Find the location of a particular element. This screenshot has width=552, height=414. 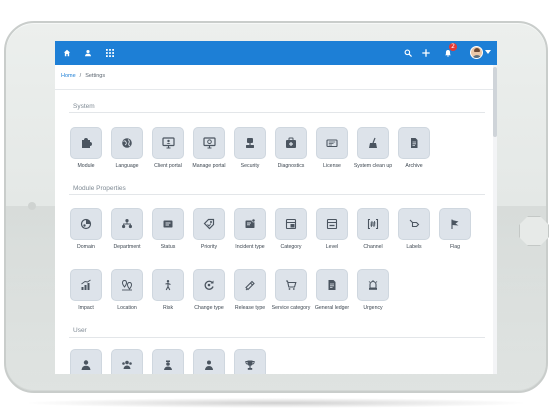

cleanup-icon is located at coordinates (373, 143).